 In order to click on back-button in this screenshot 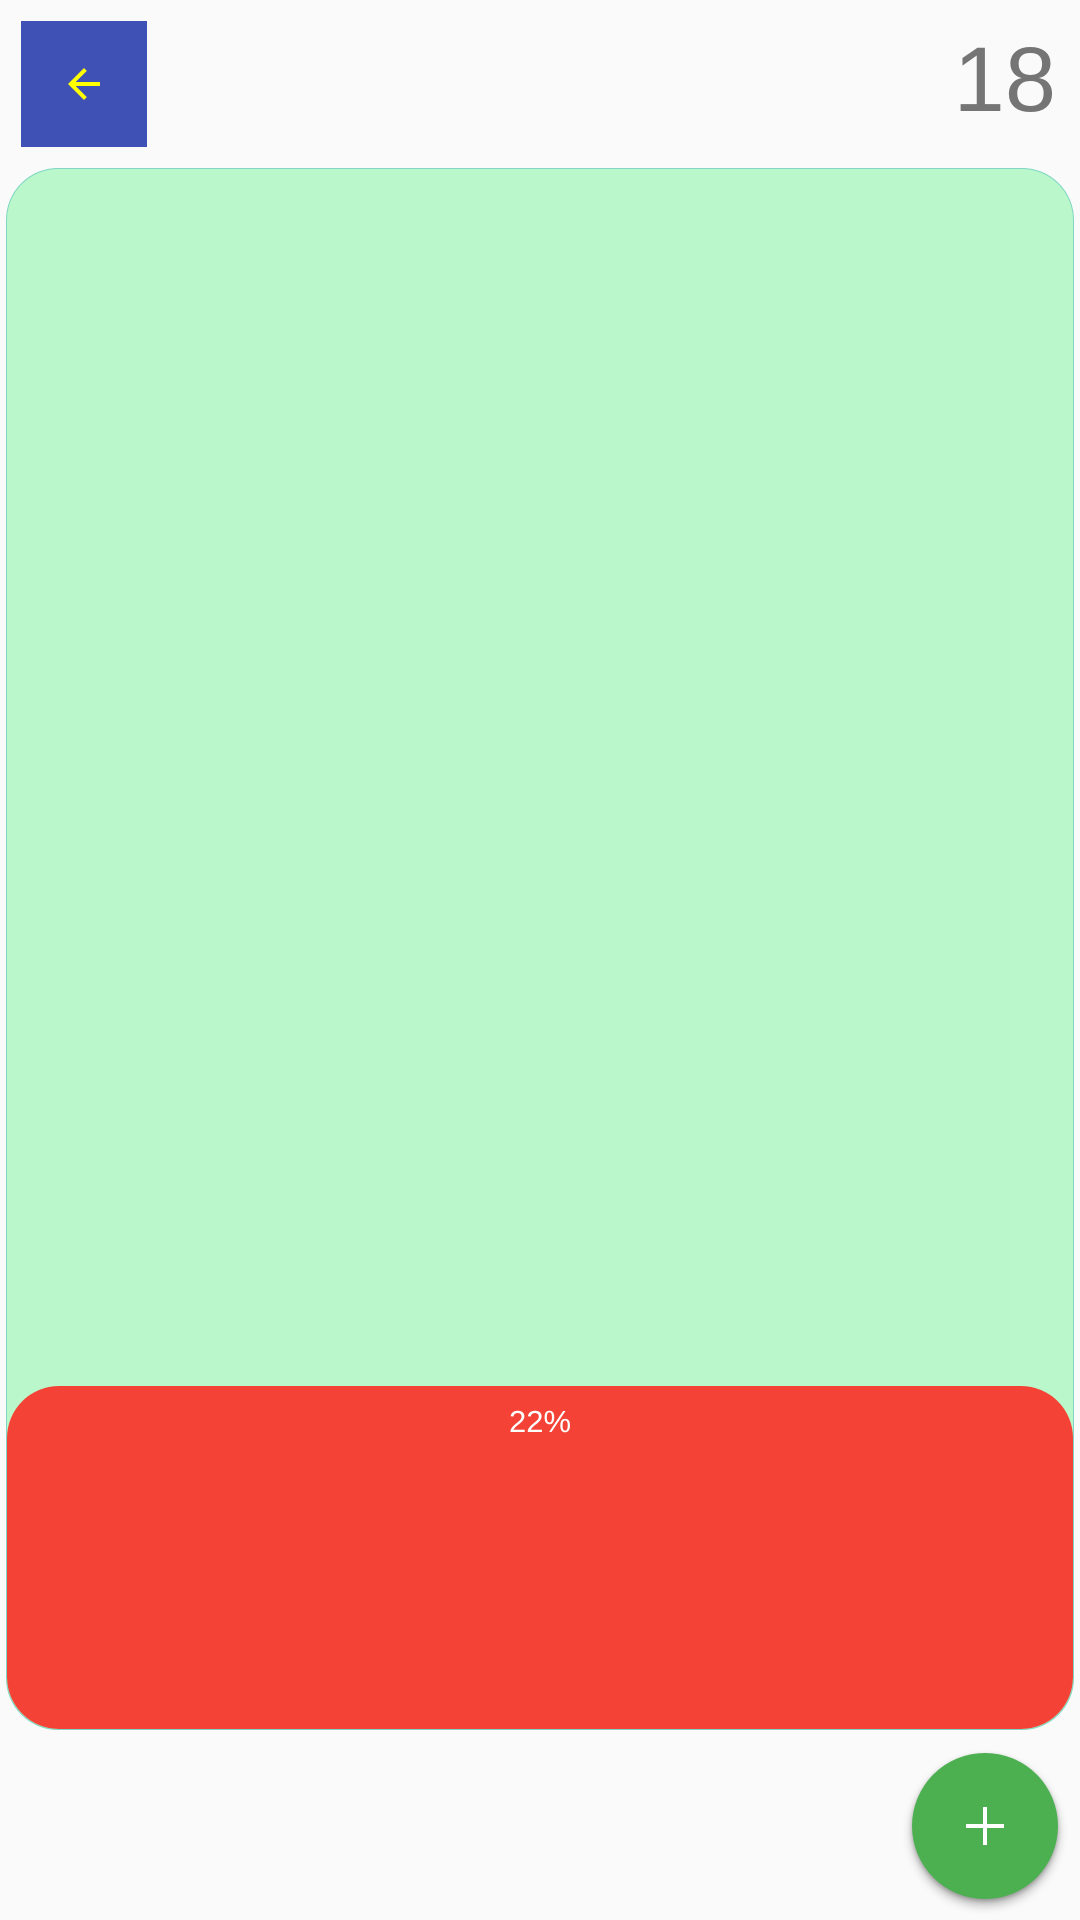, I will do `click(84, 84)`.